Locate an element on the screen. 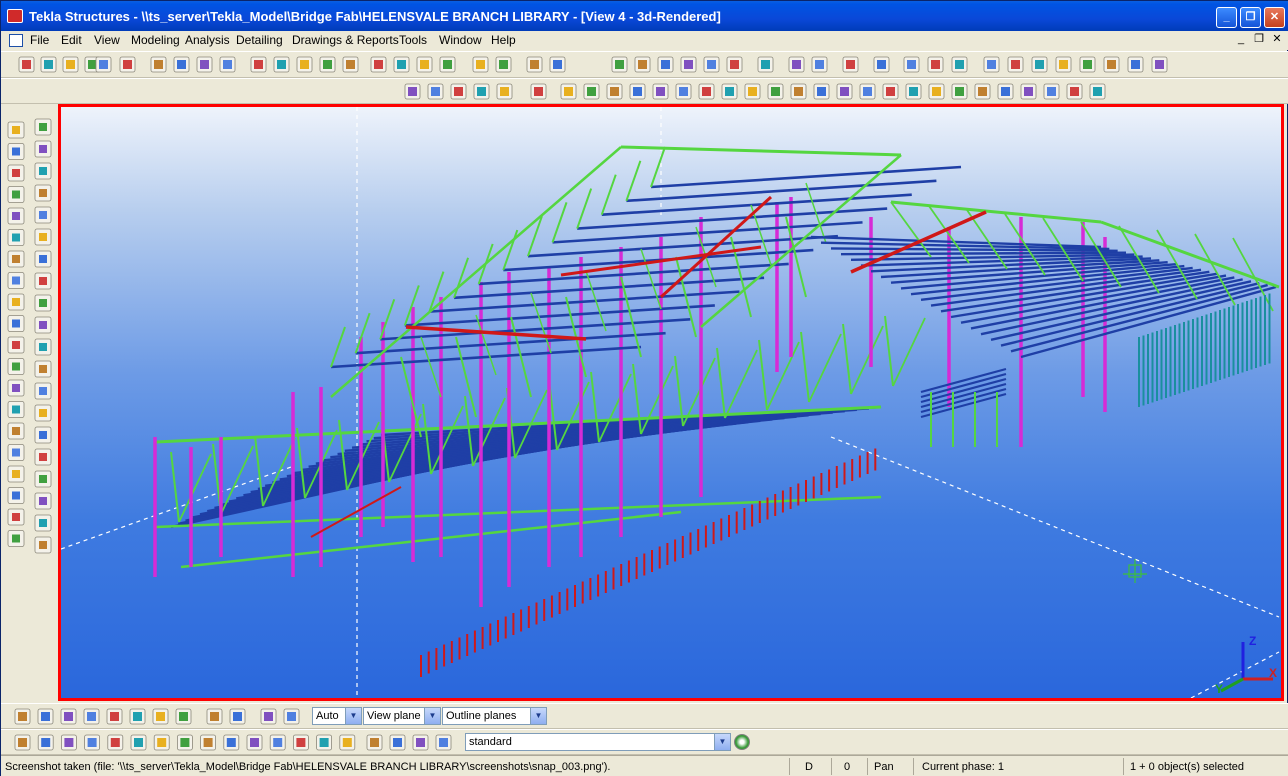  tekla-logo-icon is located at coordinates (15, 16).